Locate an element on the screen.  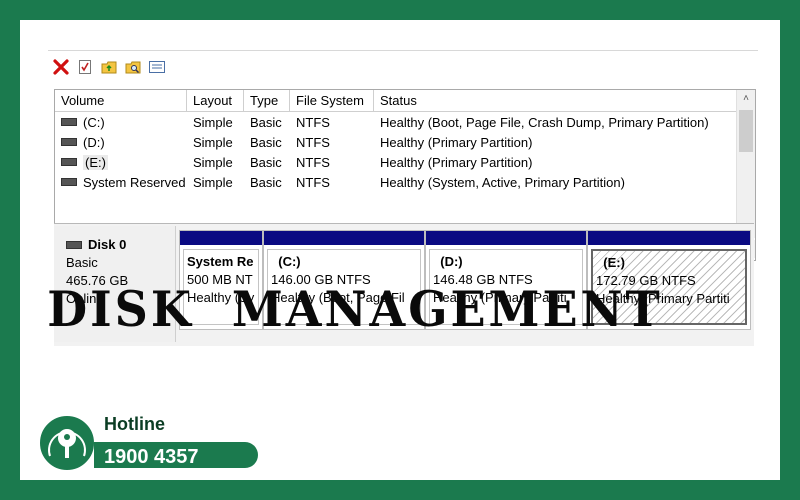
info-icon is located at coordinates (67, 443).